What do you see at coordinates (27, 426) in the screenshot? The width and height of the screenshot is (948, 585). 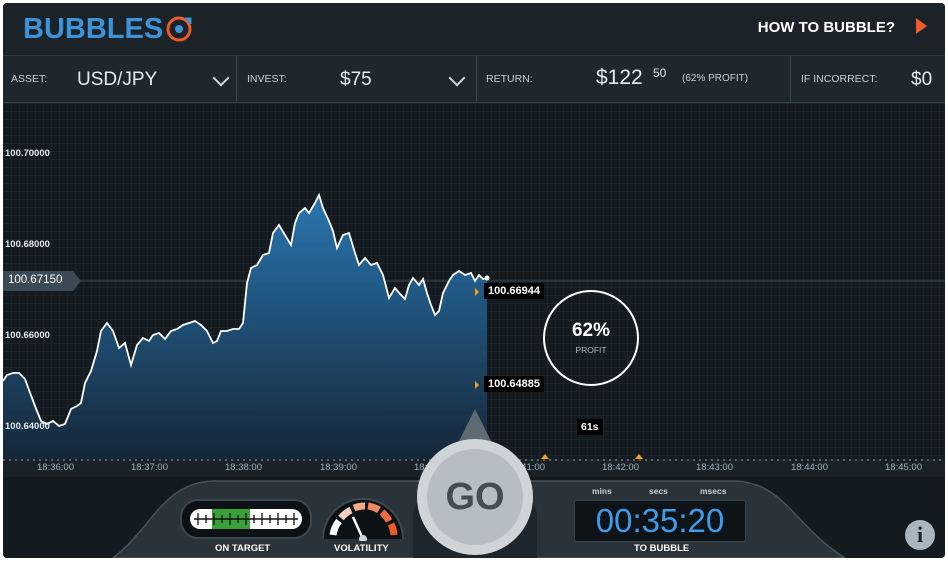 I see `price-axis-label: 100.64000` at bounding box center [27, 426].